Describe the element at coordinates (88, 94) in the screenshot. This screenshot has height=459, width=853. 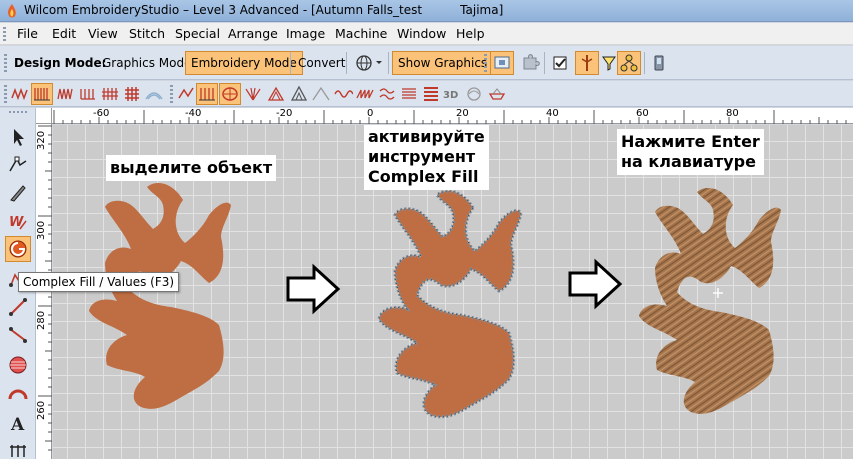
I see `e-stitch-icon` at that location.